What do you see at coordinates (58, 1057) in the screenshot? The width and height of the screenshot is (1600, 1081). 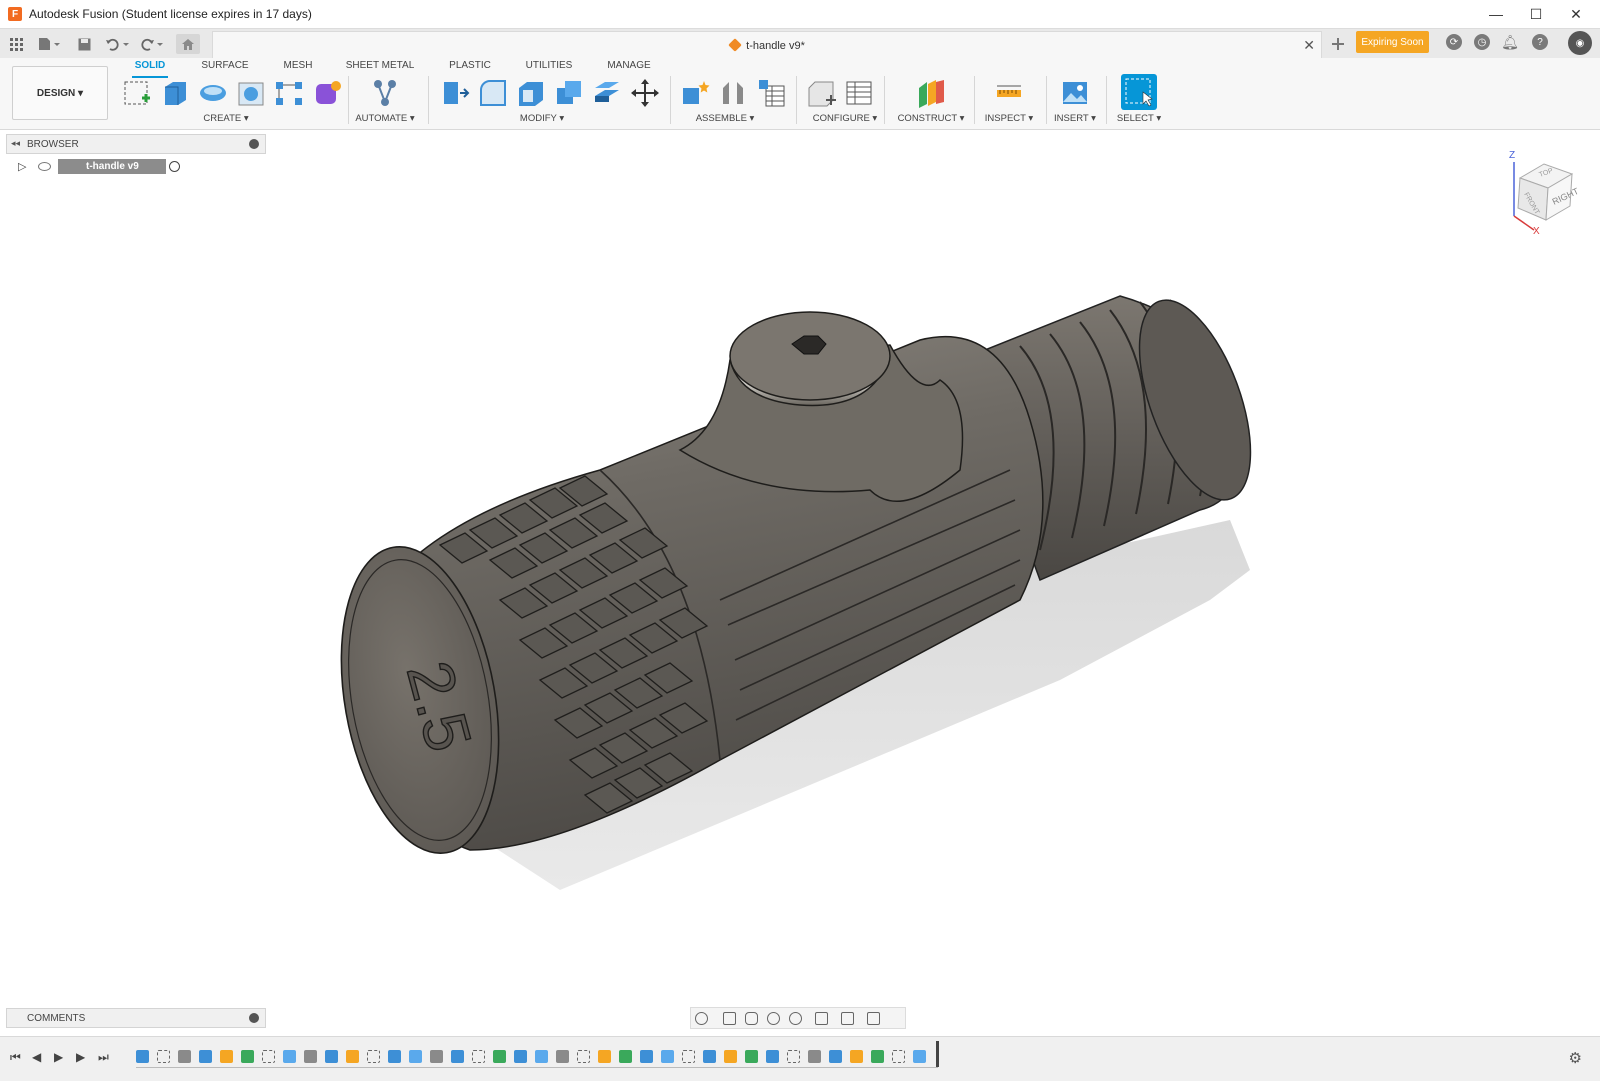 I see `play-icon: ▶` at bounding box center [58, 1057].